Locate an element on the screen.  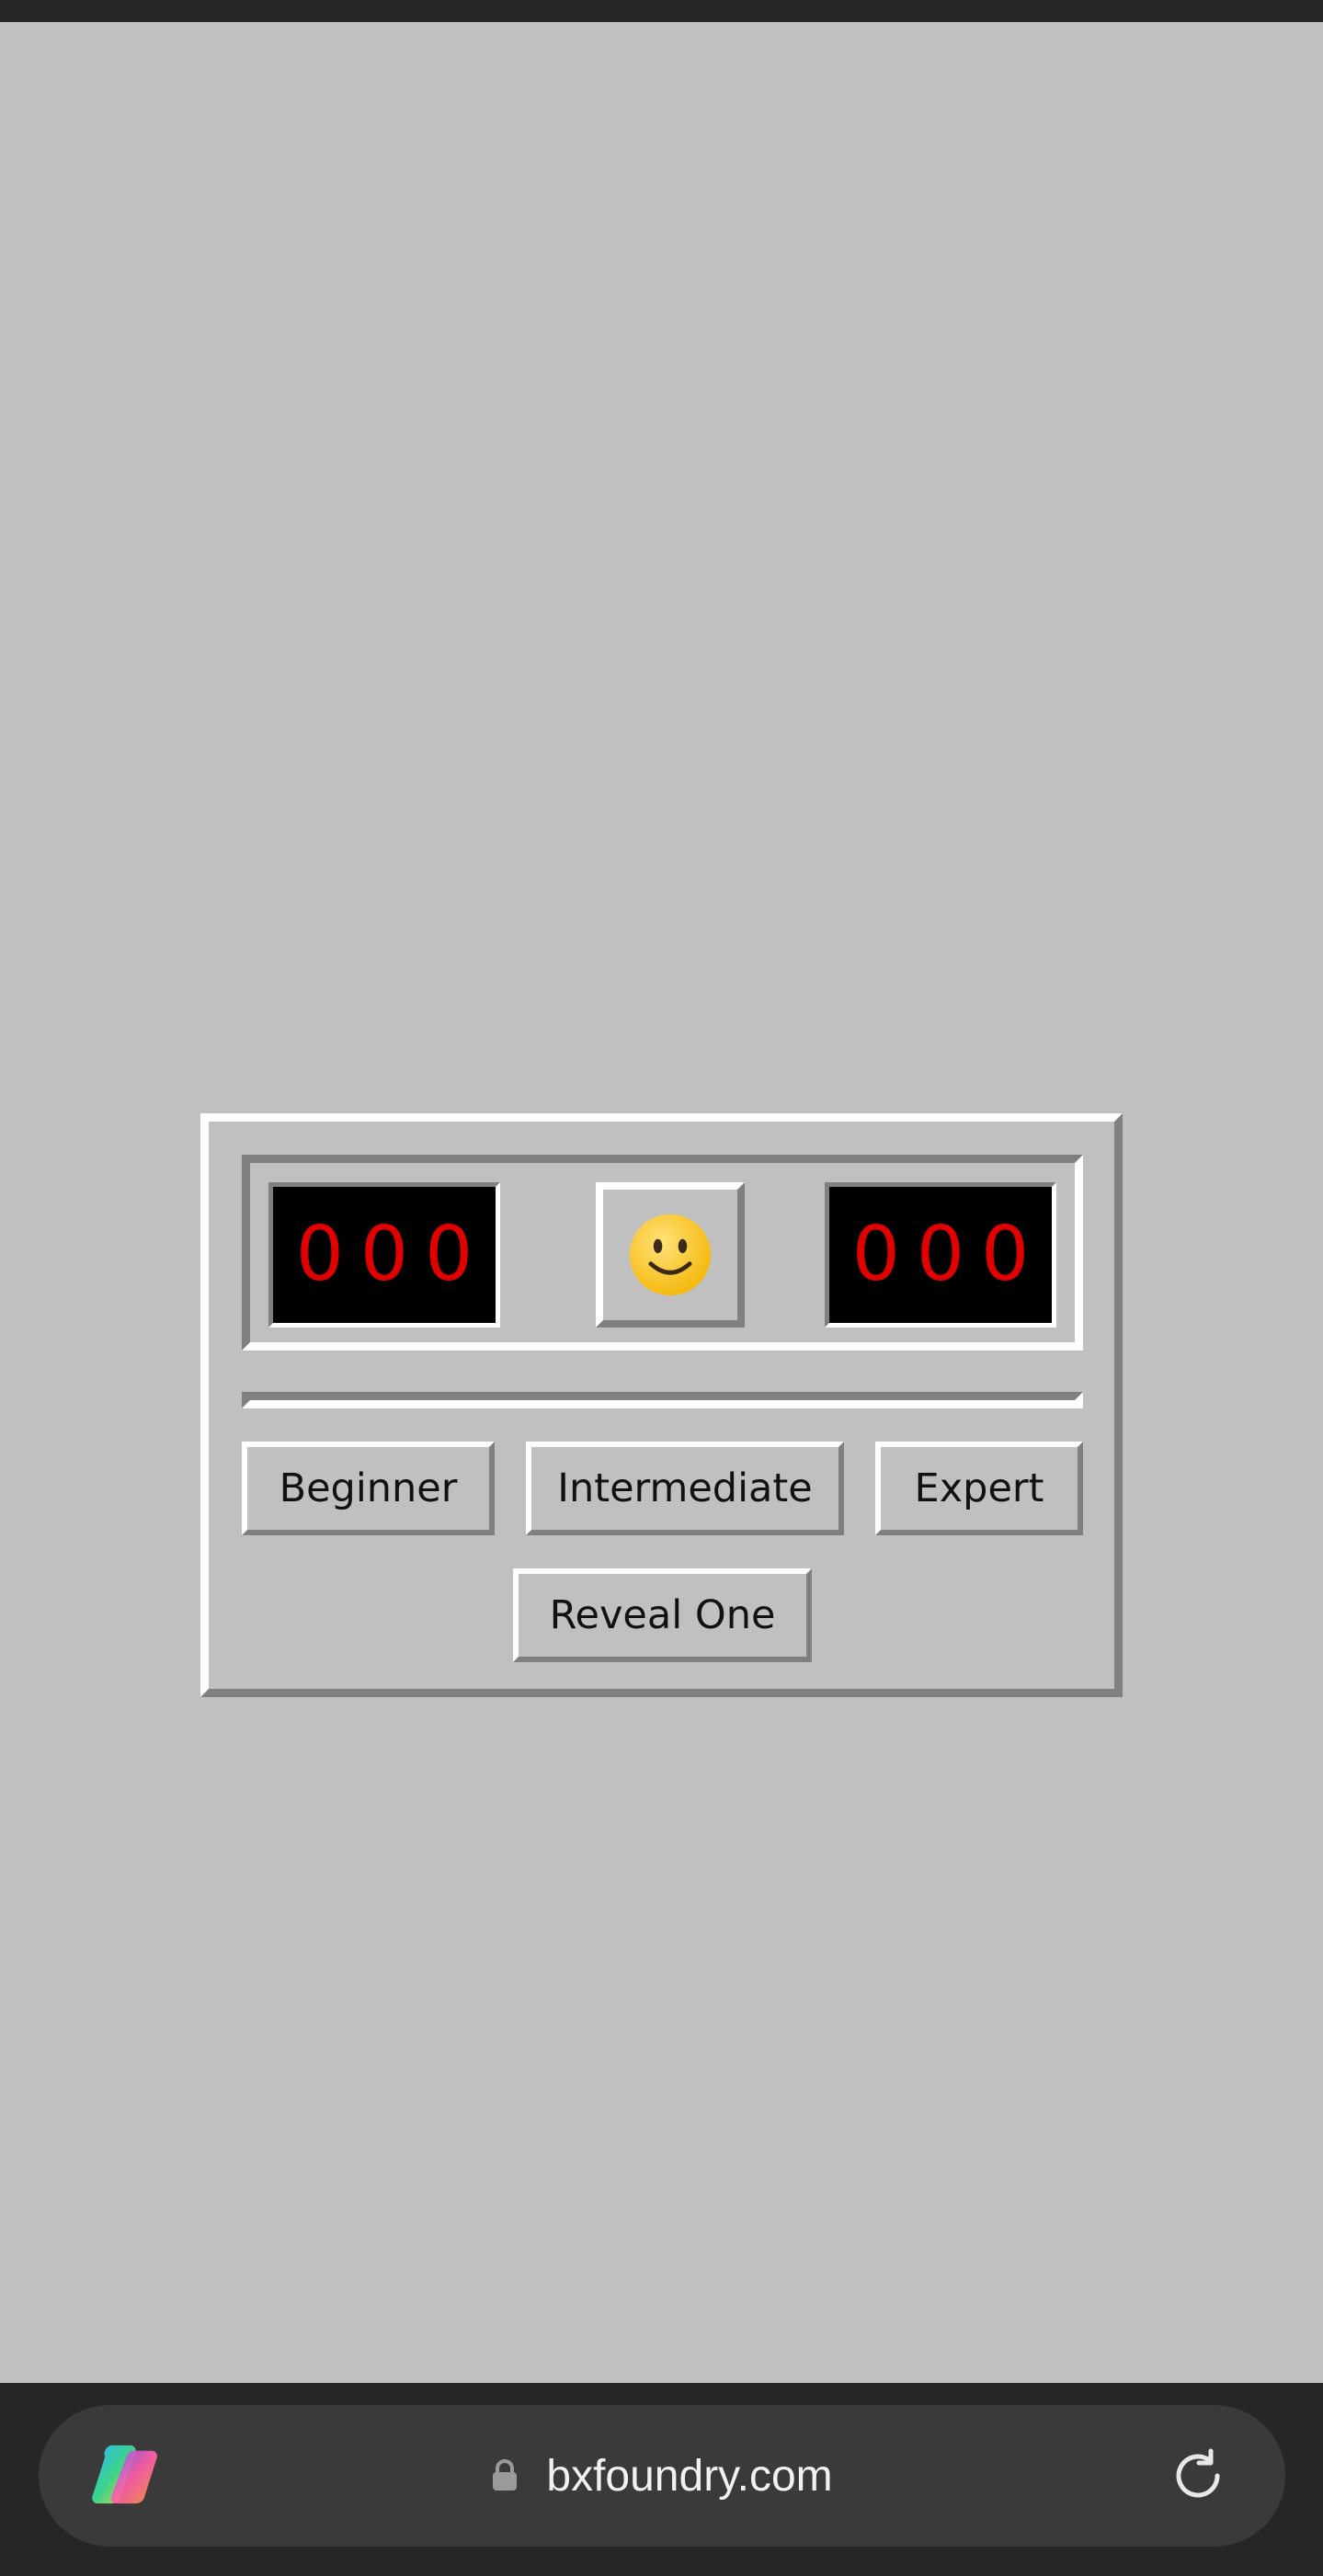
lock-icon is located at coordinates (505, 2475).